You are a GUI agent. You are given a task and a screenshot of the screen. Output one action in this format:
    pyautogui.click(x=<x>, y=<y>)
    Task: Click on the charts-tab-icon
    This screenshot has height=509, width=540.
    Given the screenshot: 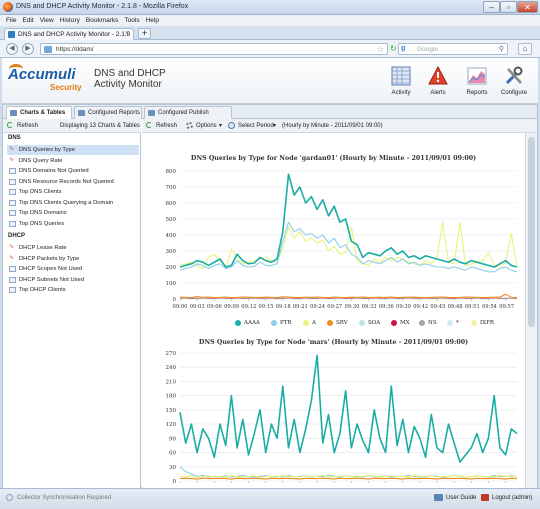 What is the action you would take?
    pyautogui.click(x=13, y=113)
    